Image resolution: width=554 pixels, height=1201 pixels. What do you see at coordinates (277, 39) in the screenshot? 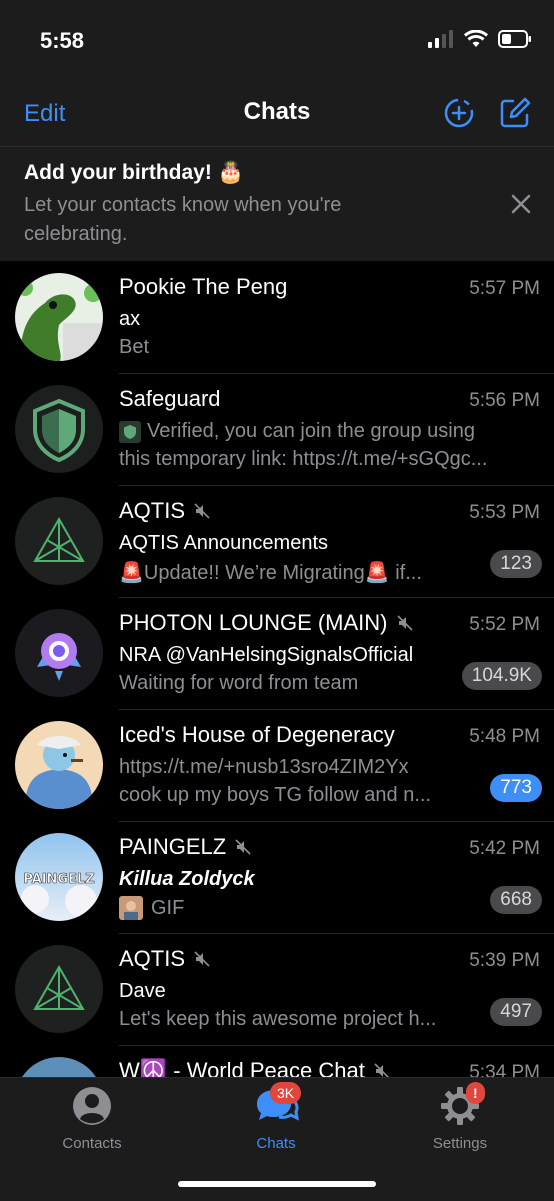
I see `status-bar: 5:58` at bounding box center [277, 39].